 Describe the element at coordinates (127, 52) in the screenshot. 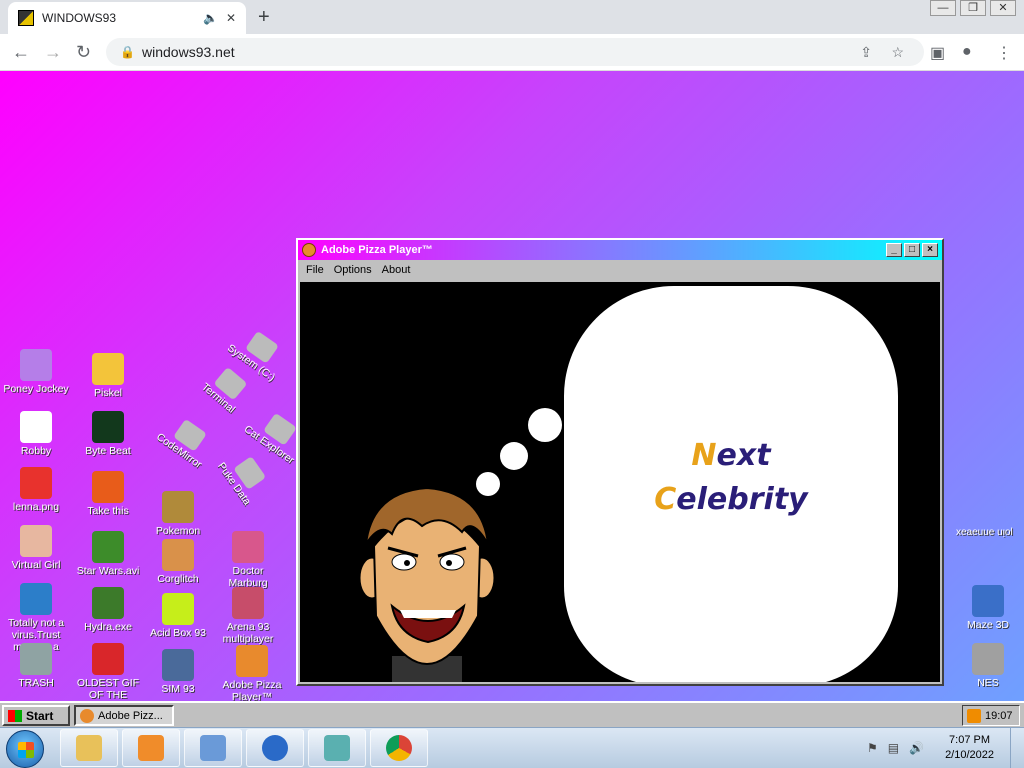

I see `lock-icon: 🔒` at that location.